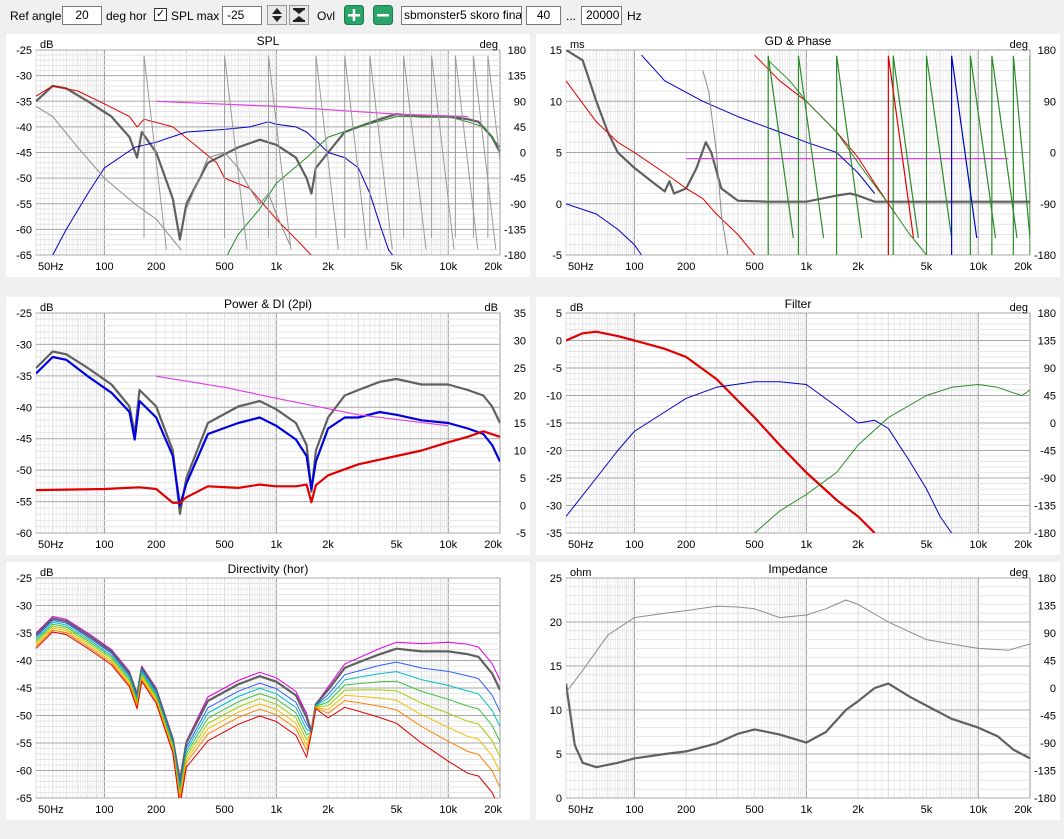  I want to click on chart-title: Impedance, so click(798, 569).